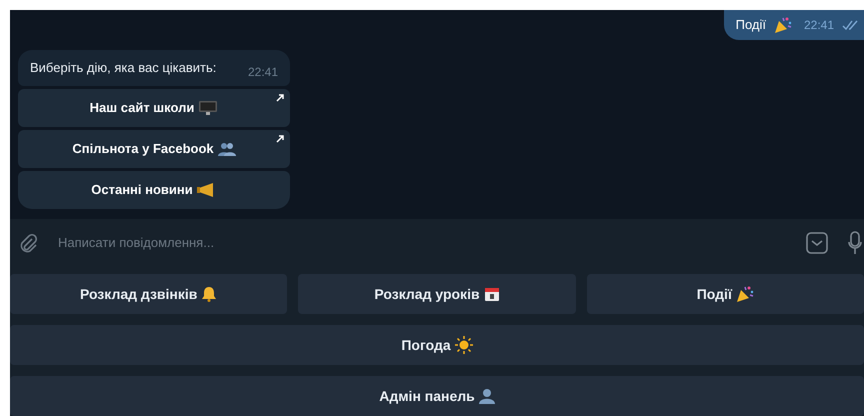  What do you see at coordinates (227, 149) in the screenshot?
I see `people-icon` at bounding box center [227, 149].